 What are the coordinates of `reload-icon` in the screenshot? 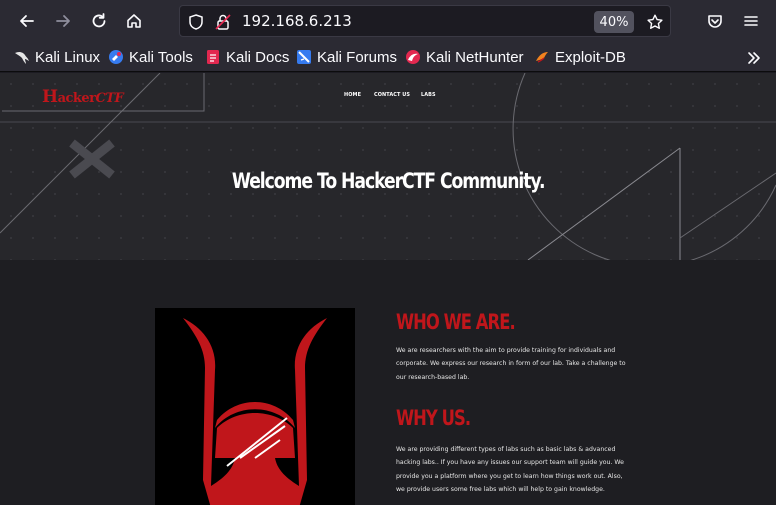 It's located at (99, 20).